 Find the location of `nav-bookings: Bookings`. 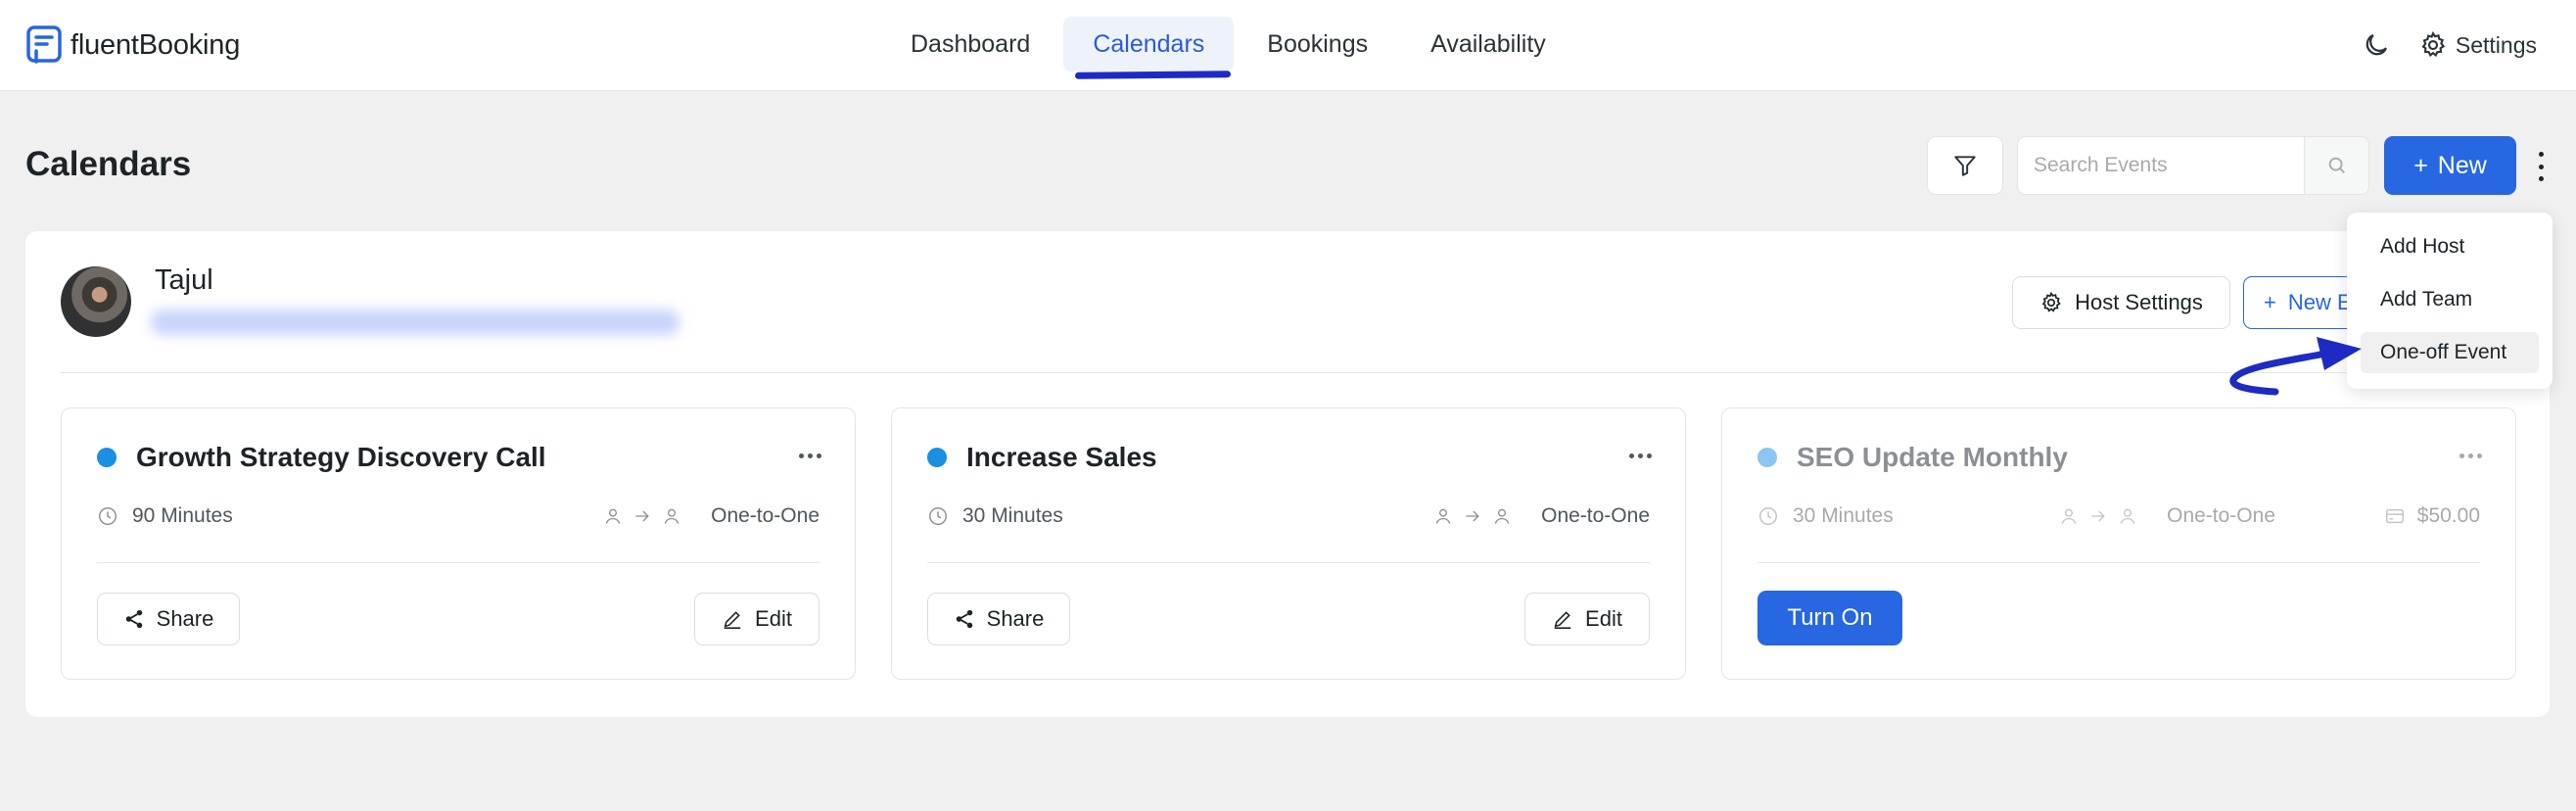

nav-bookings: Bookings is located at coordinates (1317, 44).